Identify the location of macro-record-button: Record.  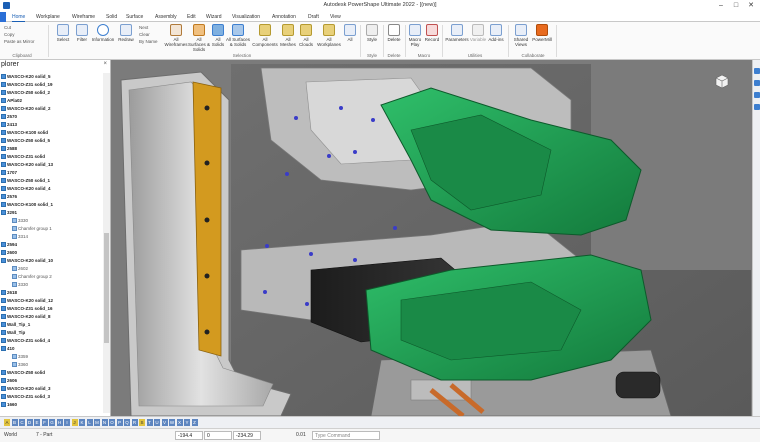
(432, 38).